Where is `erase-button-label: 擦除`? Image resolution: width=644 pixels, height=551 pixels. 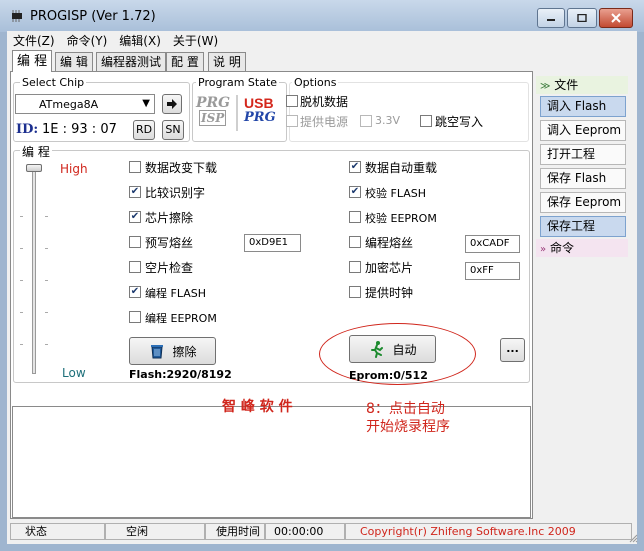
erase-button-label: 擦除 is located at coordinates (184, 351).